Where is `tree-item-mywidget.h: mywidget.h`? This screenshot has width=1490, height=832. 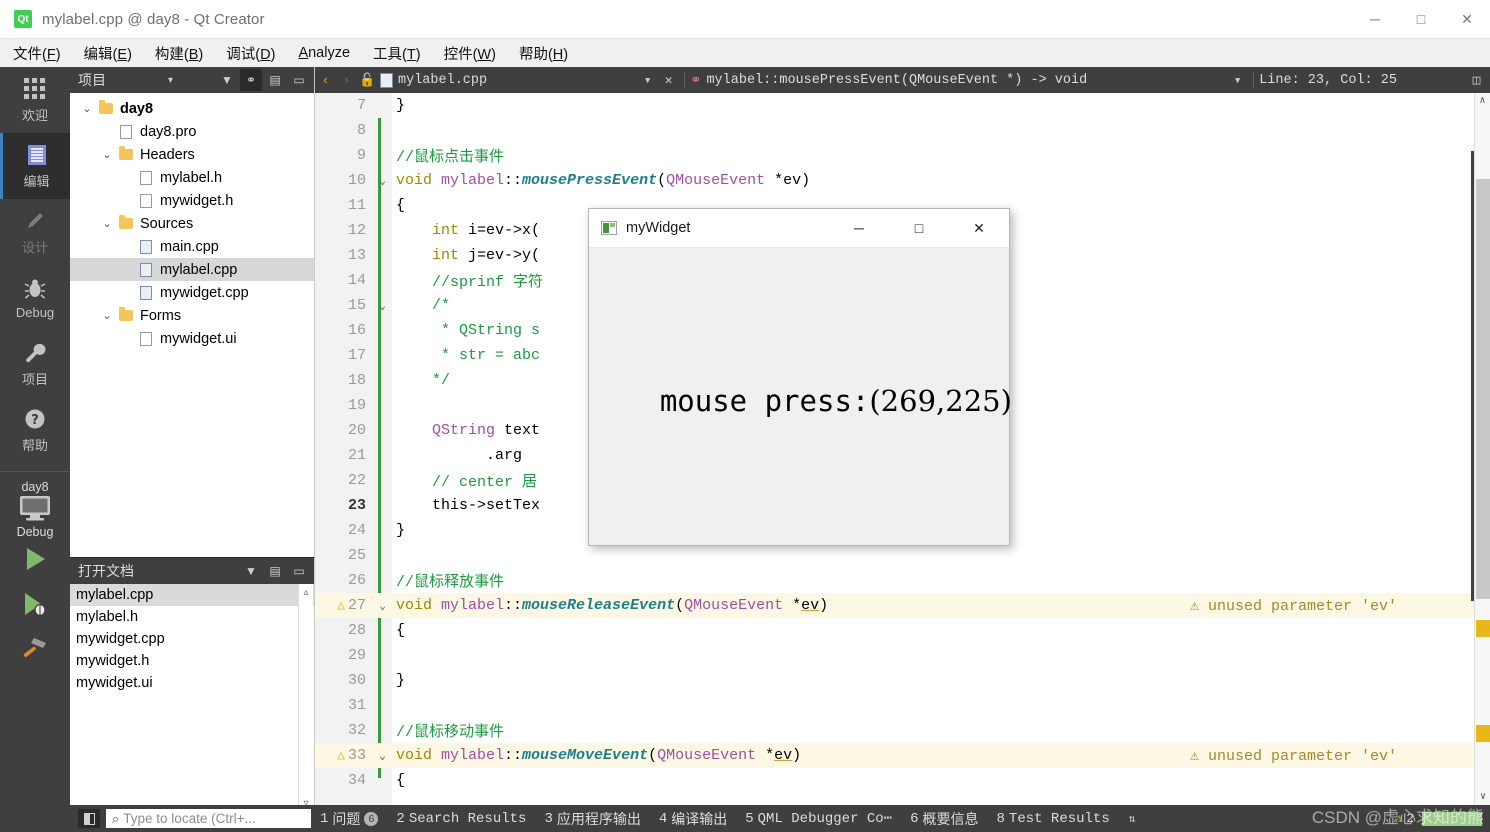
tree-item-mywidget.h: mywidget.h is located at coordinates (192, 200).